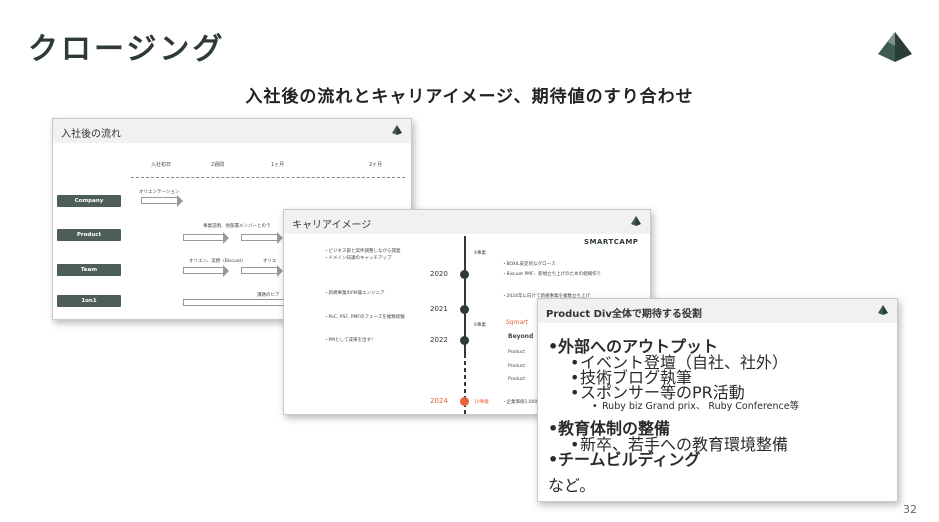 The image size is (939, 522). I want to click on year-2020: 2020, so click(439, 274).